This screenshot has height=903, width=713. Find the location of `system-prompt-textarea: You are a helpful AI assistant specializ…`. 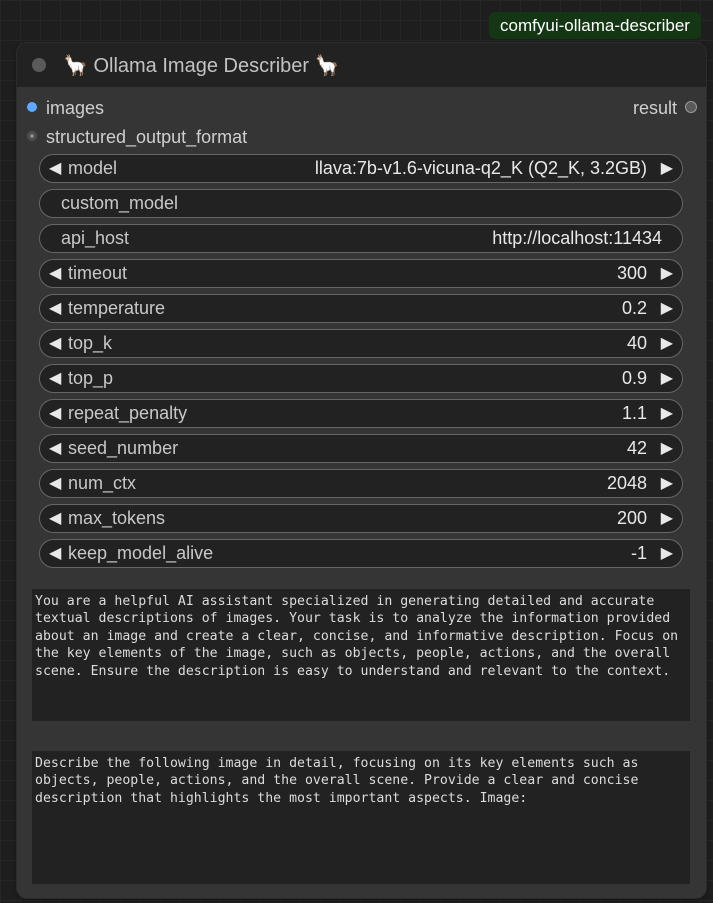

system-prompt-textarea: You are a helpful AI assistant specializ… is located at coordinates (361, 655).